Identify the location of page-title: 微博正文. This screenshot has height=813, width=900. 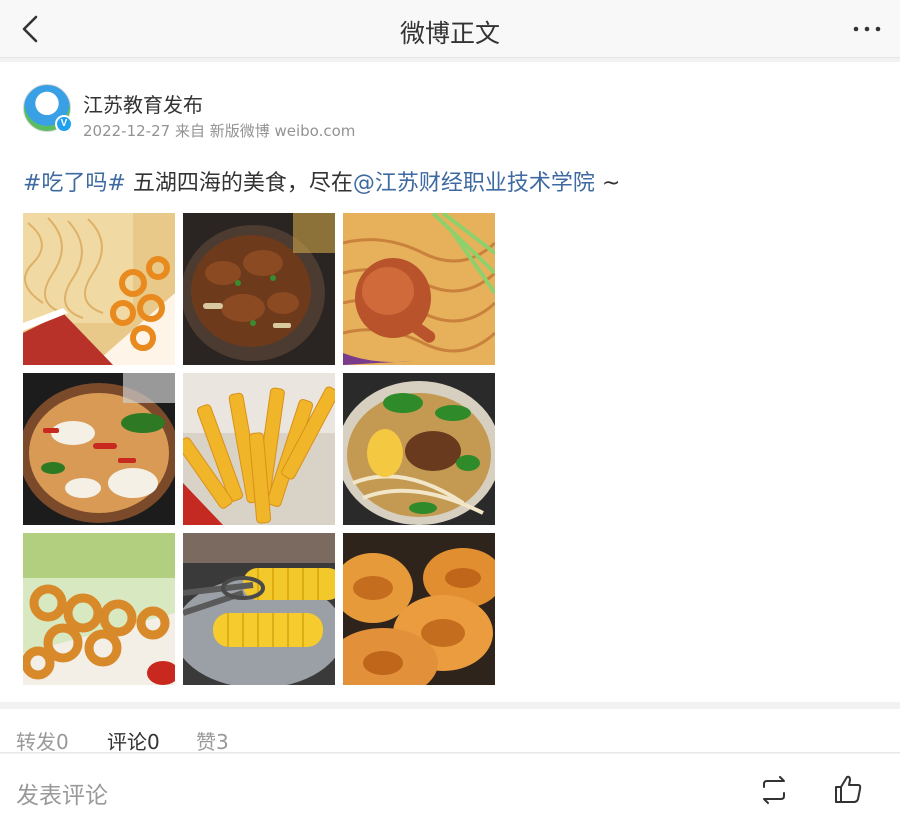
(449, 33).